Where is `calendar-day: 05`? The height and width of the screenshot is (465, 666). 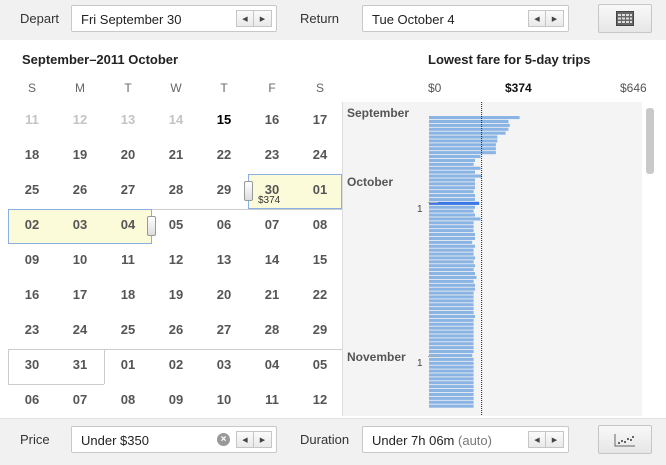 calendar-day: 05 is located at coordinates (176, 224).